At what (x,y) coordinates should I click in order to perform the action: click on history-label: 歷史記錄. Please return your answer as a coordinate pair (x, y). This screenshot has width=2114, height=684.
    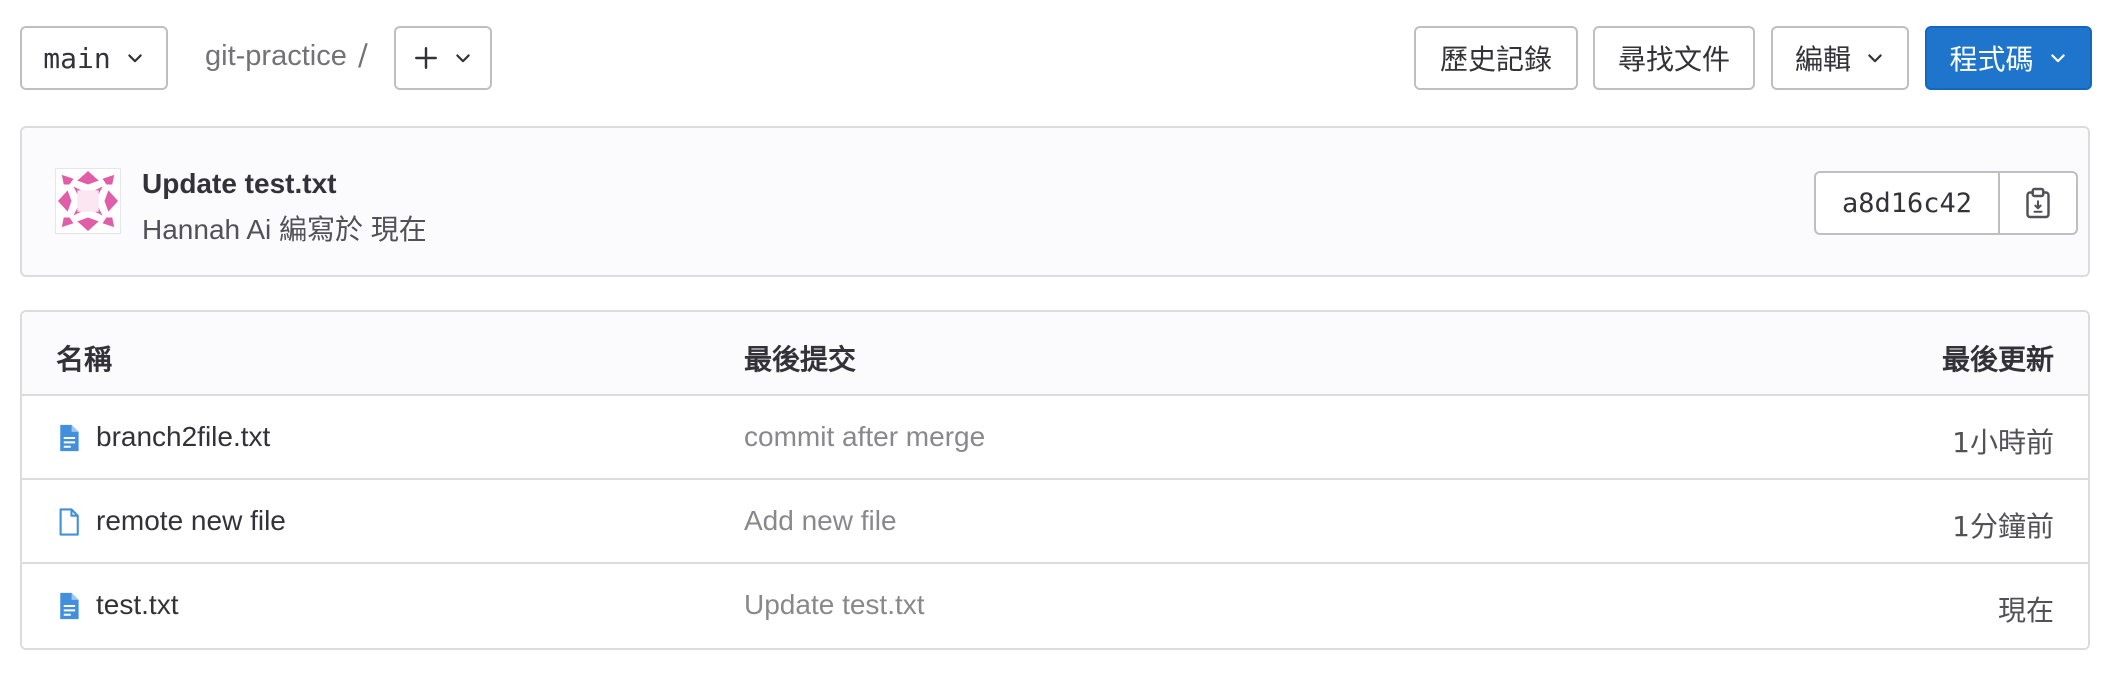
    Looking at the image, I should click on (1495, 59).